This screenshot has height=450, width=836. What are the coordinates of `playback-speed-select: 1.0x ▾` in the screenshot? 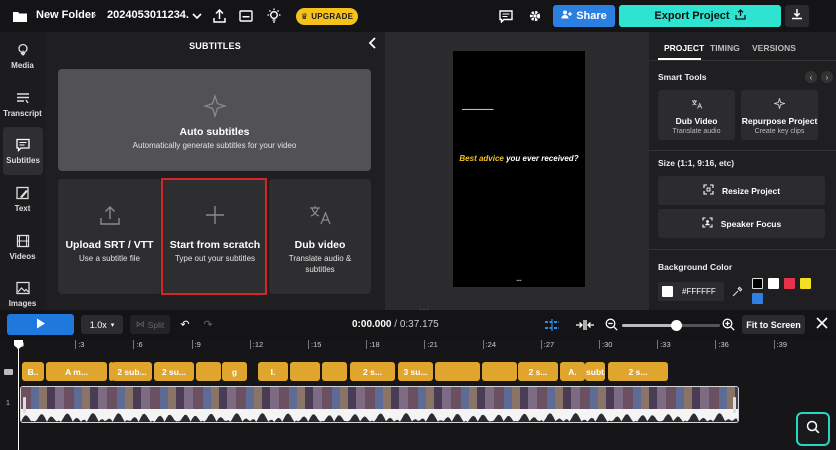 It's located at (102, 324).